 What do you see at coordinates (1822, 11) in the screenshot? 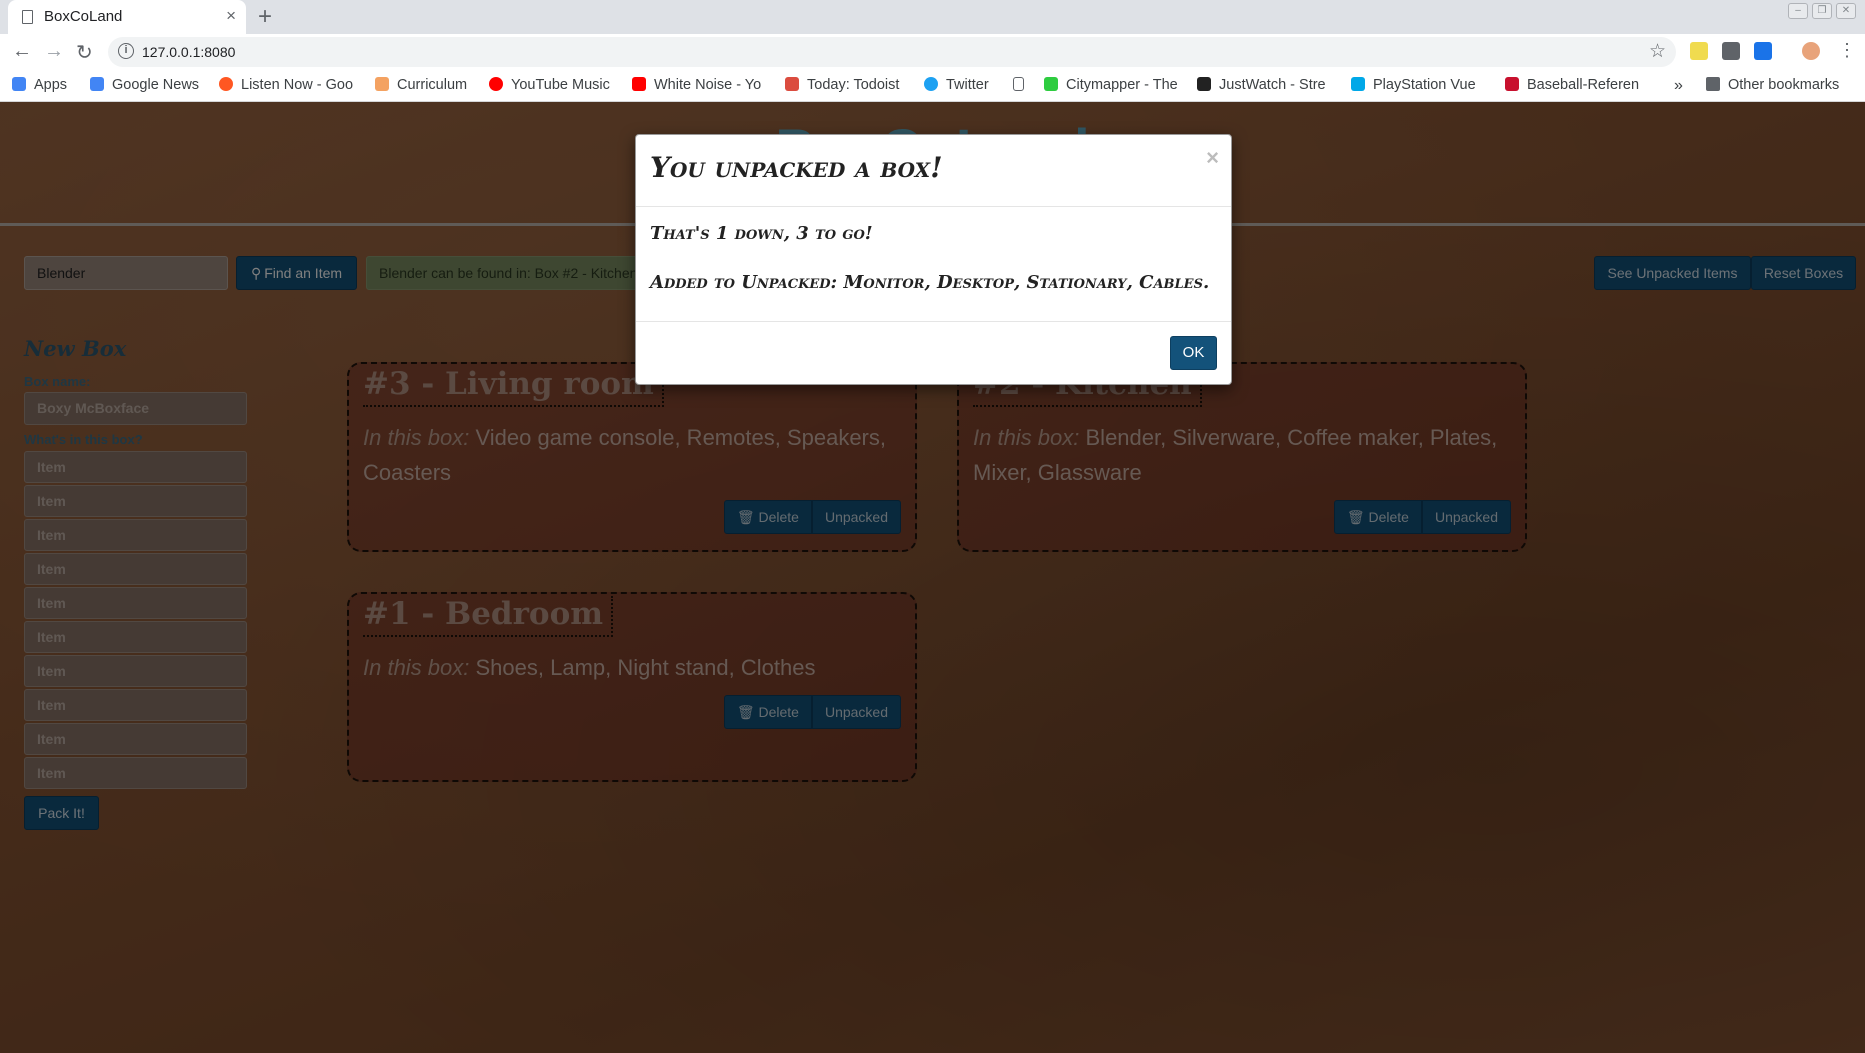
I see `restore-icon: ❐` at bounding box center [1822, 11].